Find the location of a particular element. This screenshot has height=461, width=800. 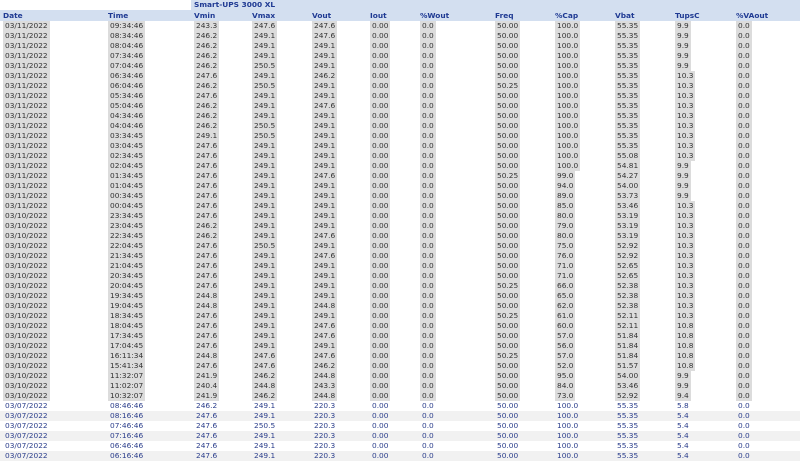

cell-value: 50.25 is located at coordinates (508, 176).